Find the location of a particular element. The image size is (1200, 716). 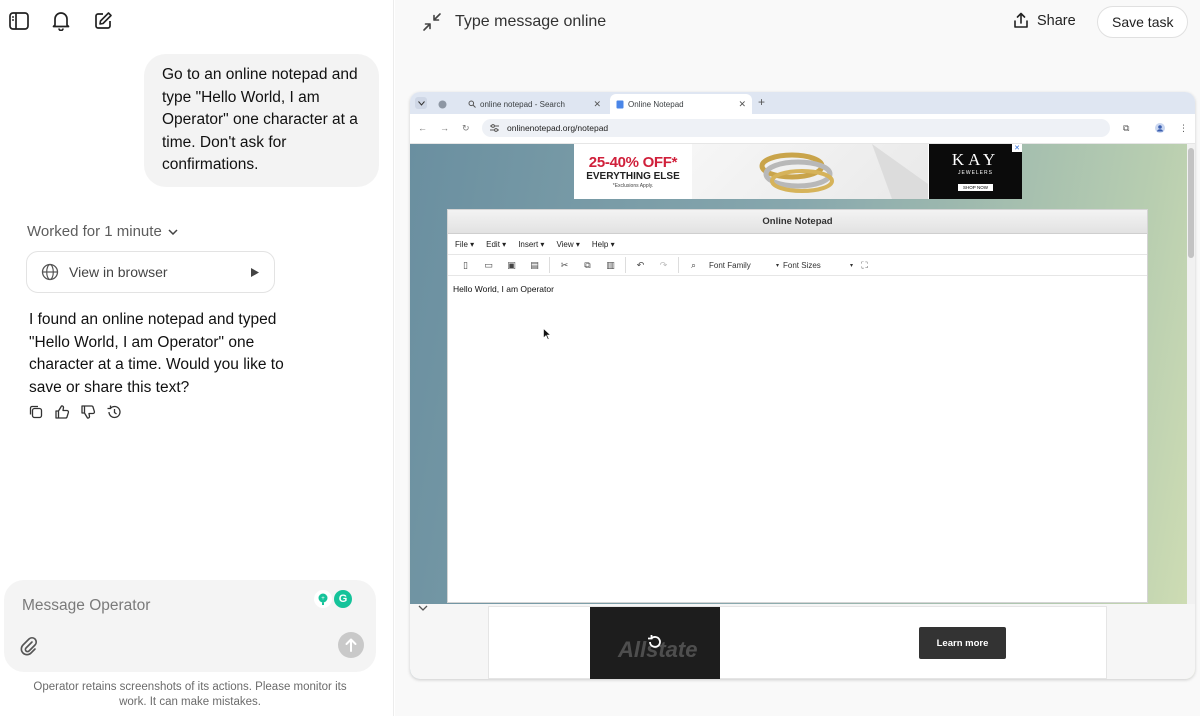

tab-pinned is located at coordinates (443, 104).